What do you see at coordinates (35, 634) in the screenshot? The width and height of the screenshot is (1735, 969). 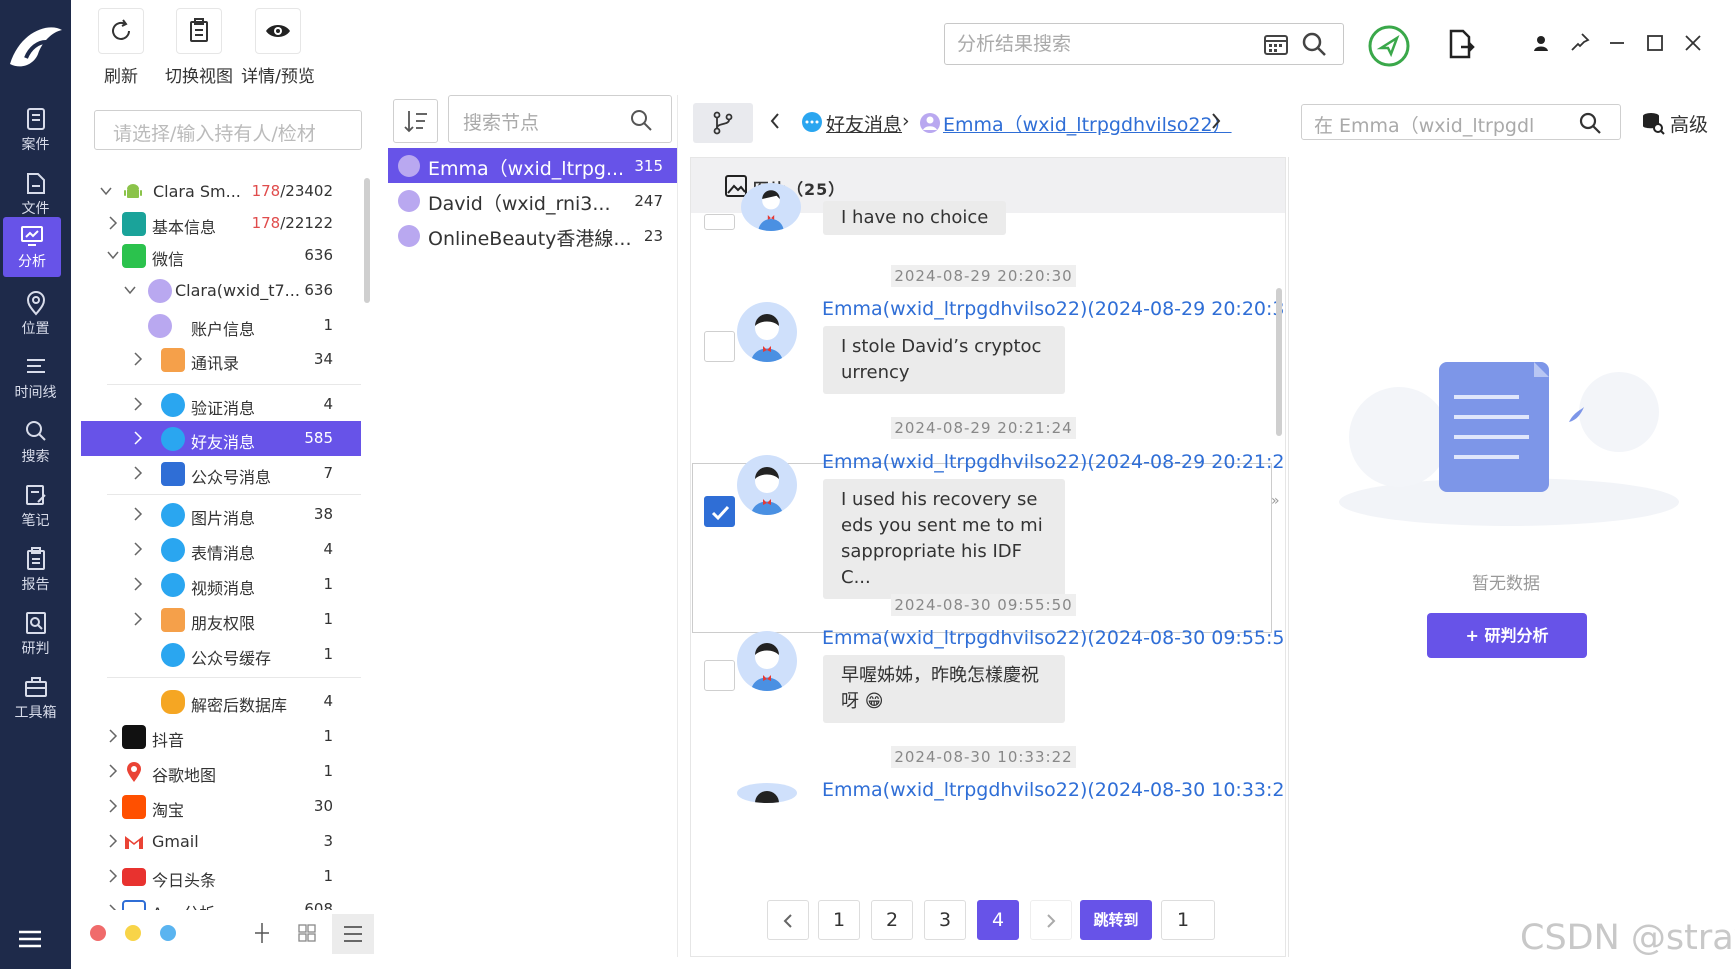 I see `nav-judge: 研判` at bounding box center [35, 634].